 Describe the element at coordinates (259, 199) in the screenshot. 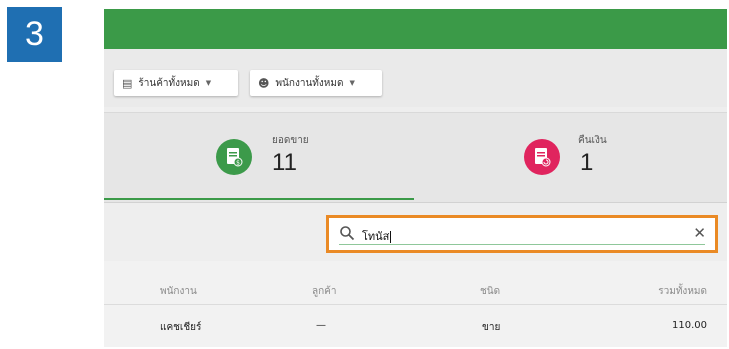

I see `active-tab-indicator` at that location.